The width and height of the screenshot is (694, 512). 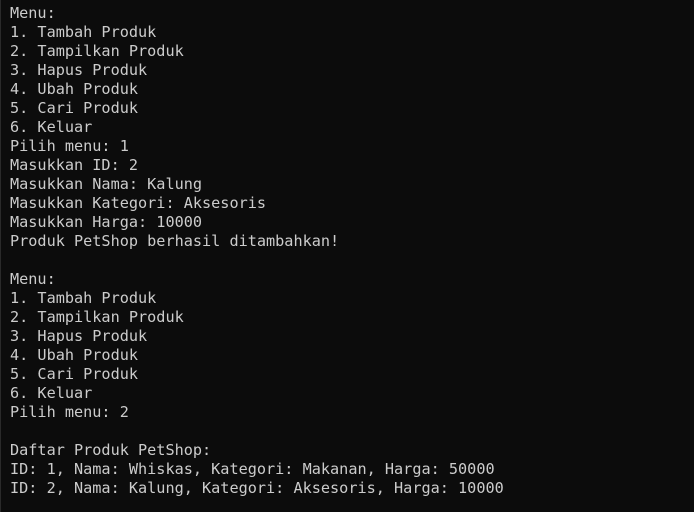 What do you see at coordinates (69, 146) in the screenshot?
I see `menu-choice-prompt: Pilih menu: 1` at bounding box center [69, 146].